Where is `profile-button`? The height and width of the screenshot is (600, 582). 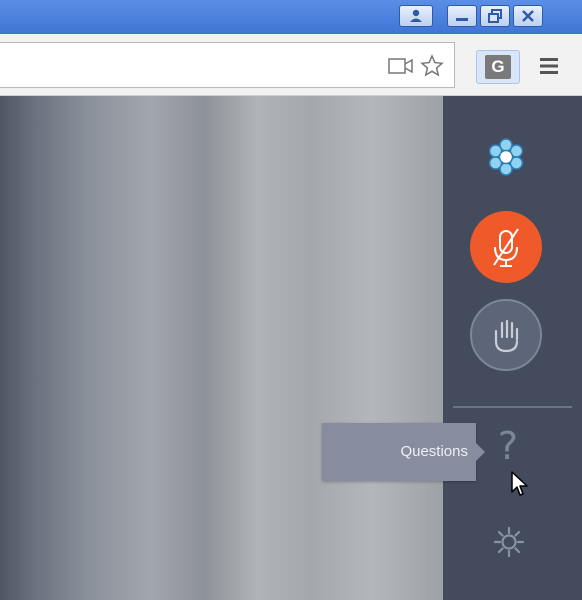
profile-button is located at coordinates (416, 16).